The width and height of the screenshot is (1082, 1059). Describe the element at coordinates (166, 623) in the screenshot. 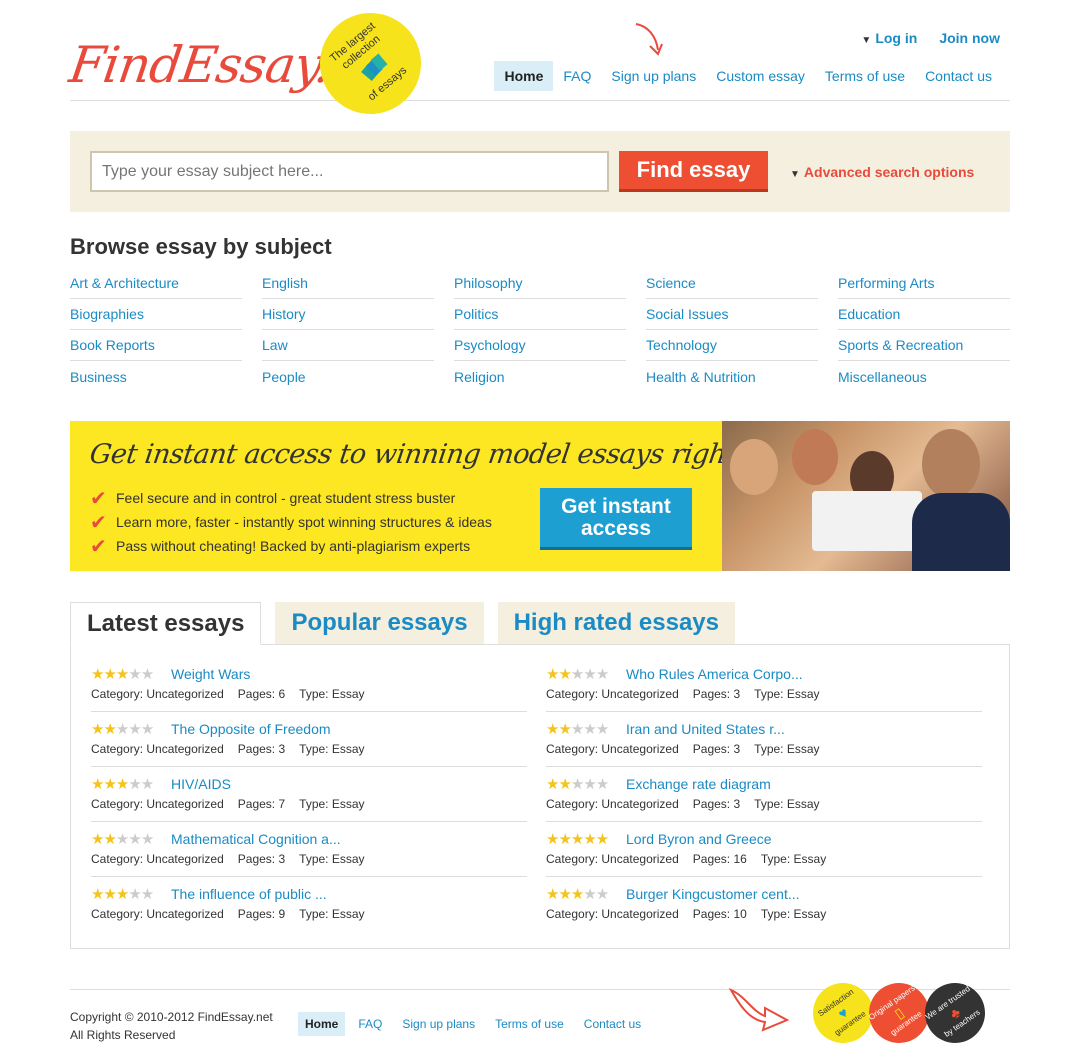

I see `tab-latest-essays: Latest essays` at that location.